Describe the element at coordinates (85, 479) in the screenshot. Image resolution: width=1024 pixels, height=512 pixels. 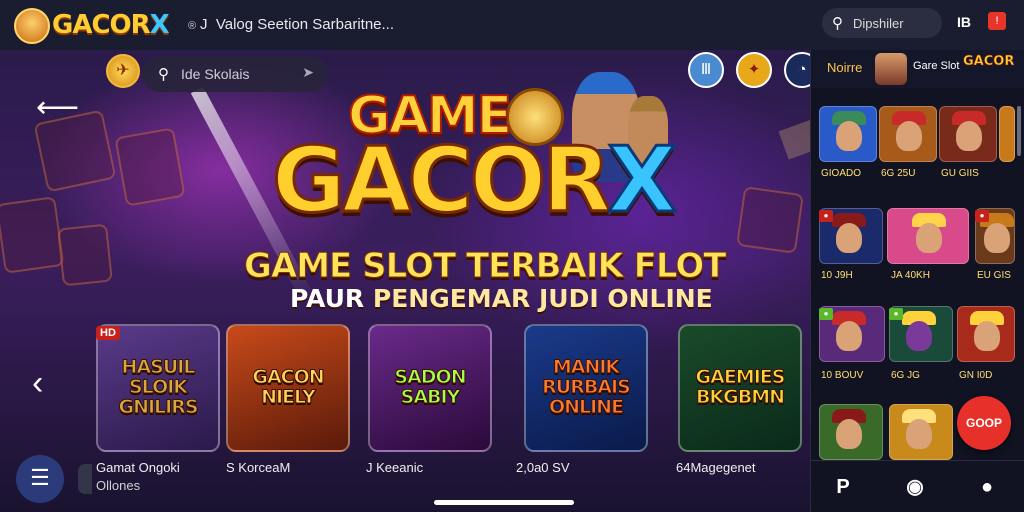
I see `side-tab-handle` at that location.